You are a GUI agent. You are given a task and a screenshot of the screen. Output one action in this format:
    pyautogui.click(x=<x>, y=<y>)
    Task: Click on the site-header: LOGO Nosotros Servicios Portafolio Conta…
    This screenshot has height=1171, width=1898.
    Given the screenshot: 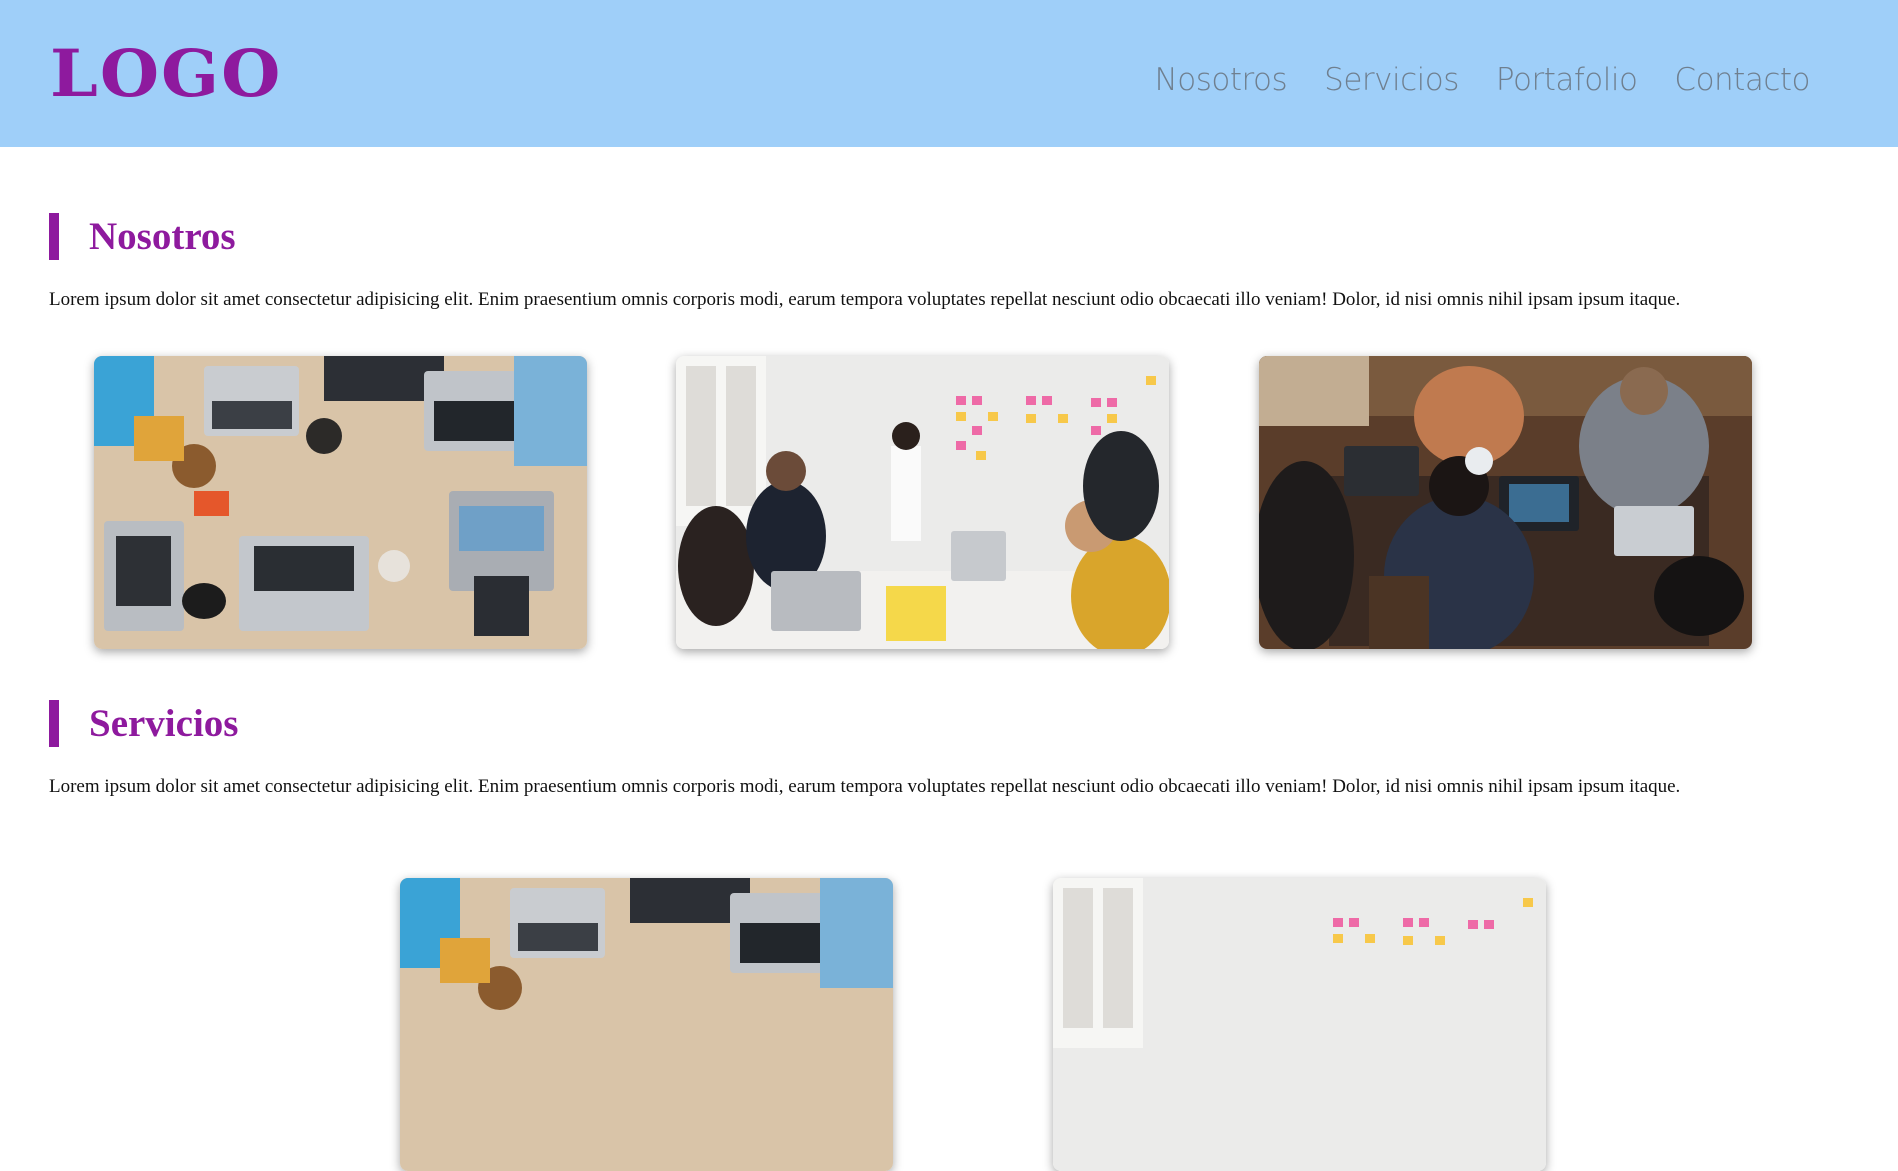 What is the action you would take?
    pyautogui.click(x=949, y=73)
    